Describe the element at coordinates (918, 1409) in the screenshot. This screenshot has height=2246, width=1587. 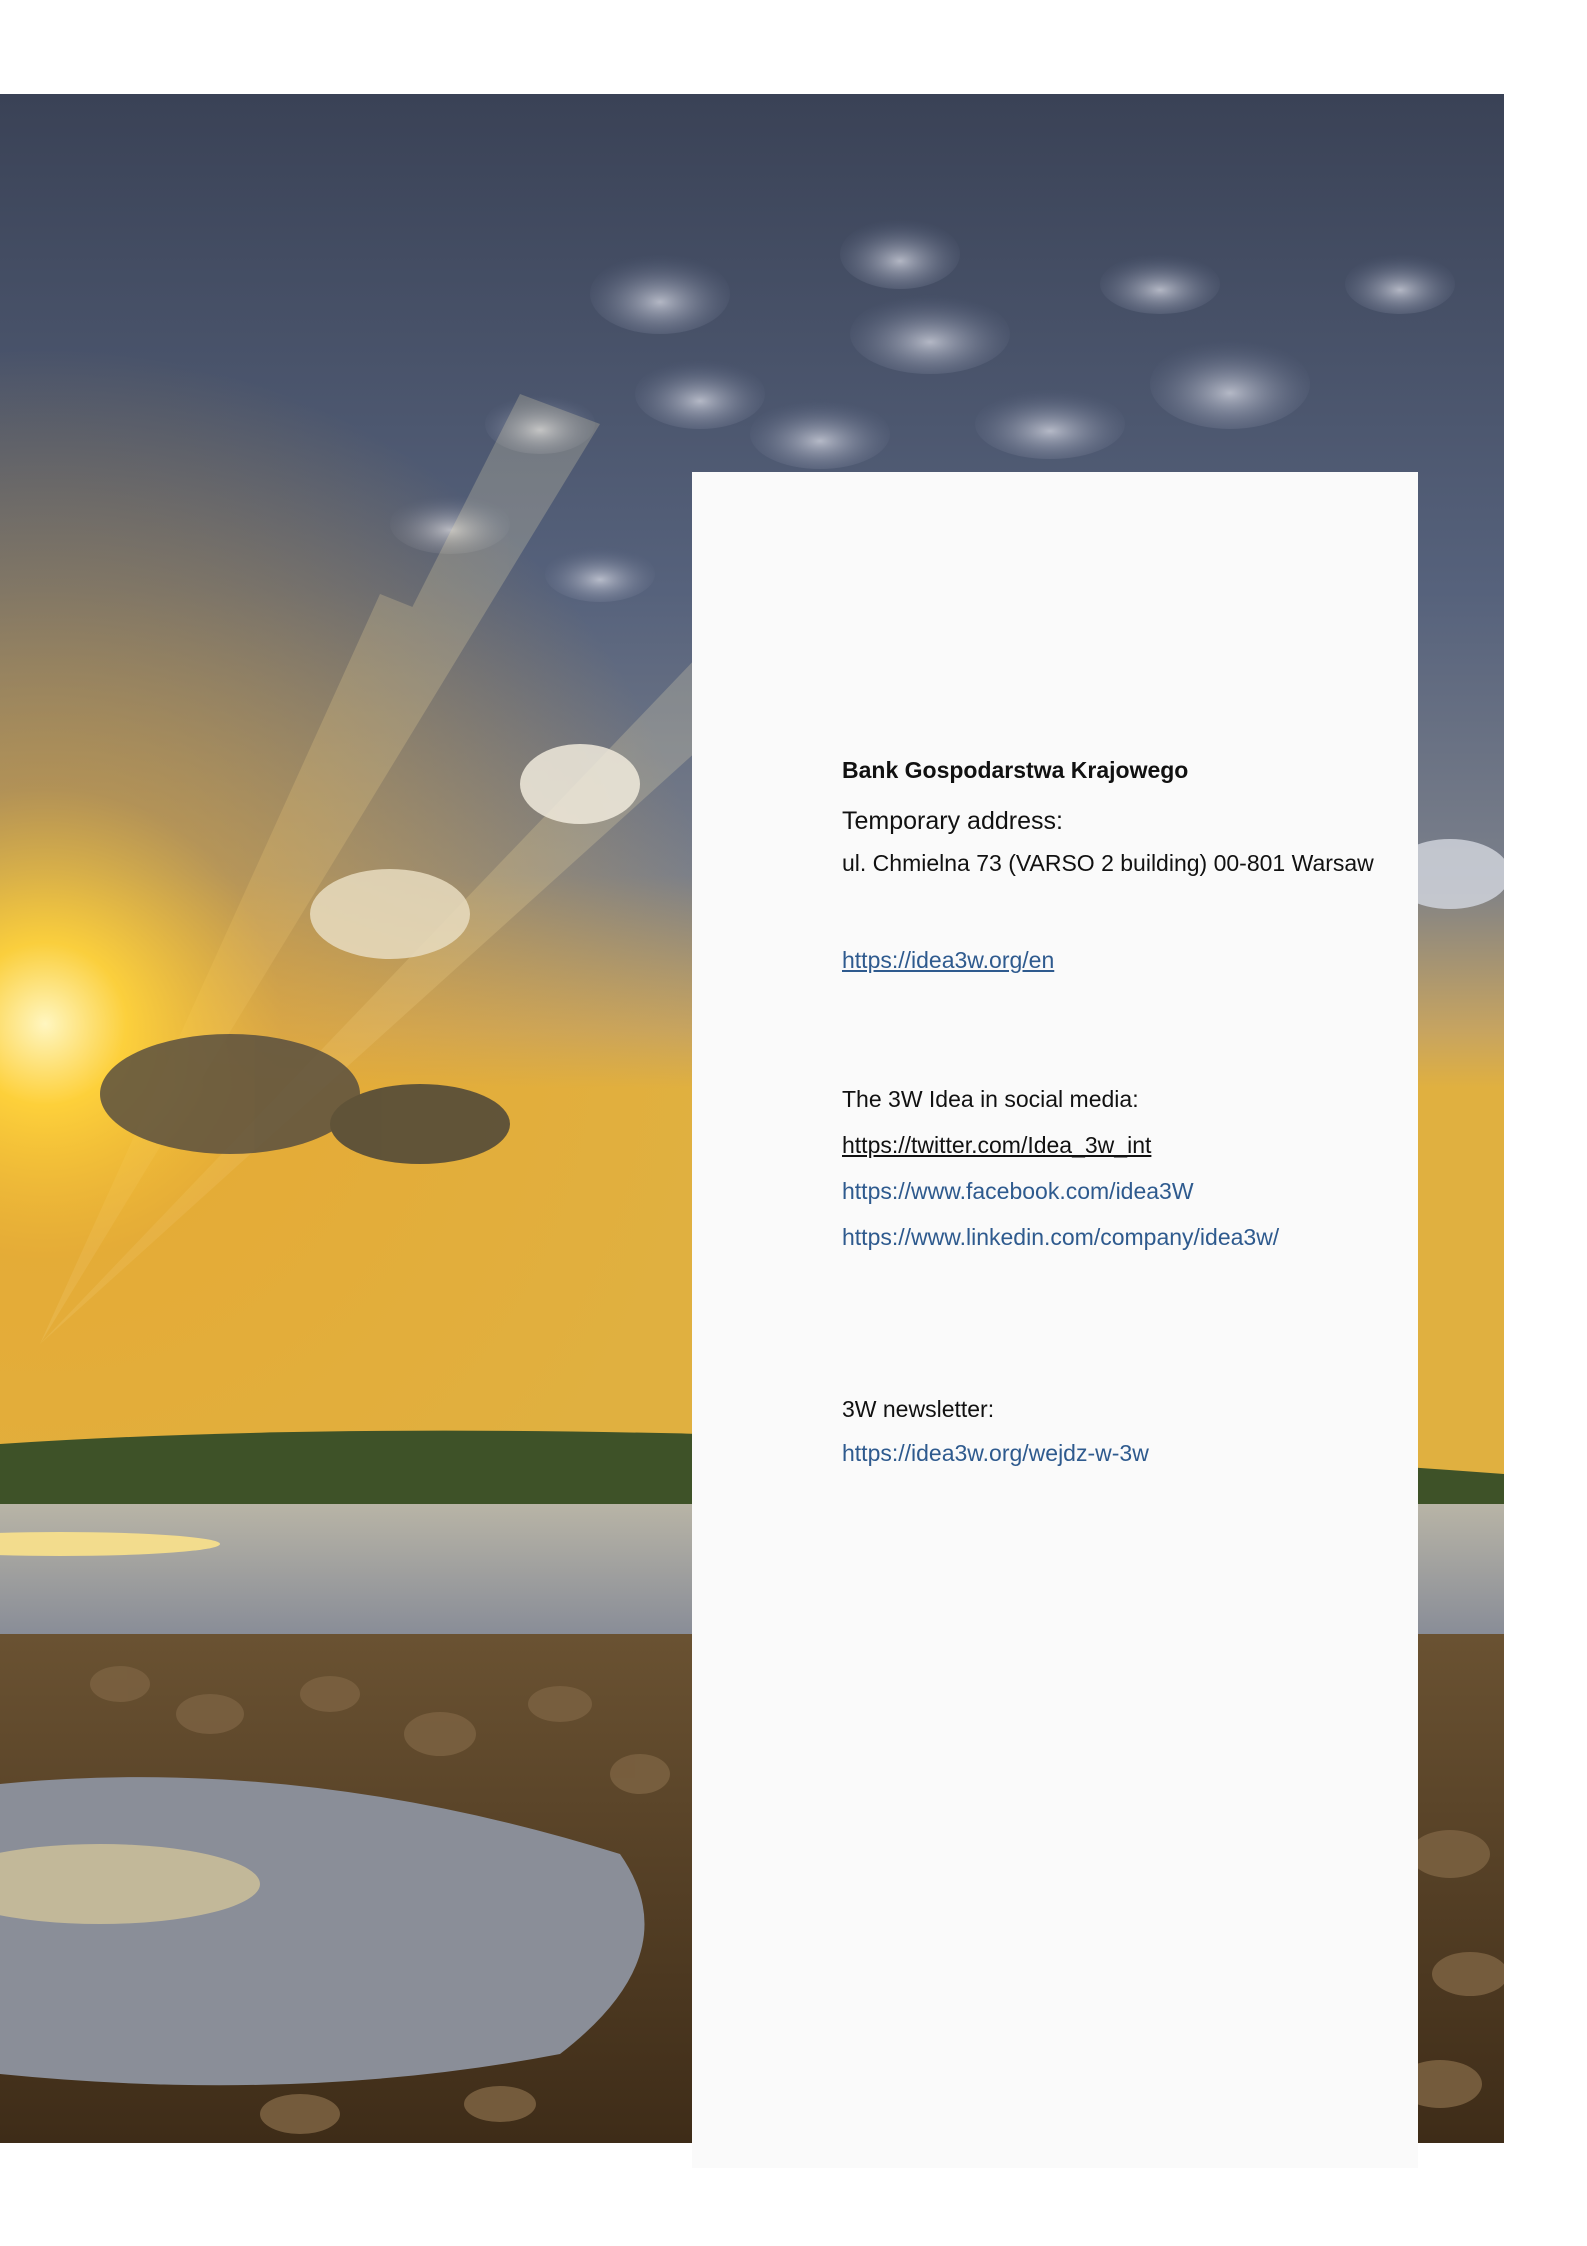
I see `newsletter-label: 3W newsletter:` at that location.